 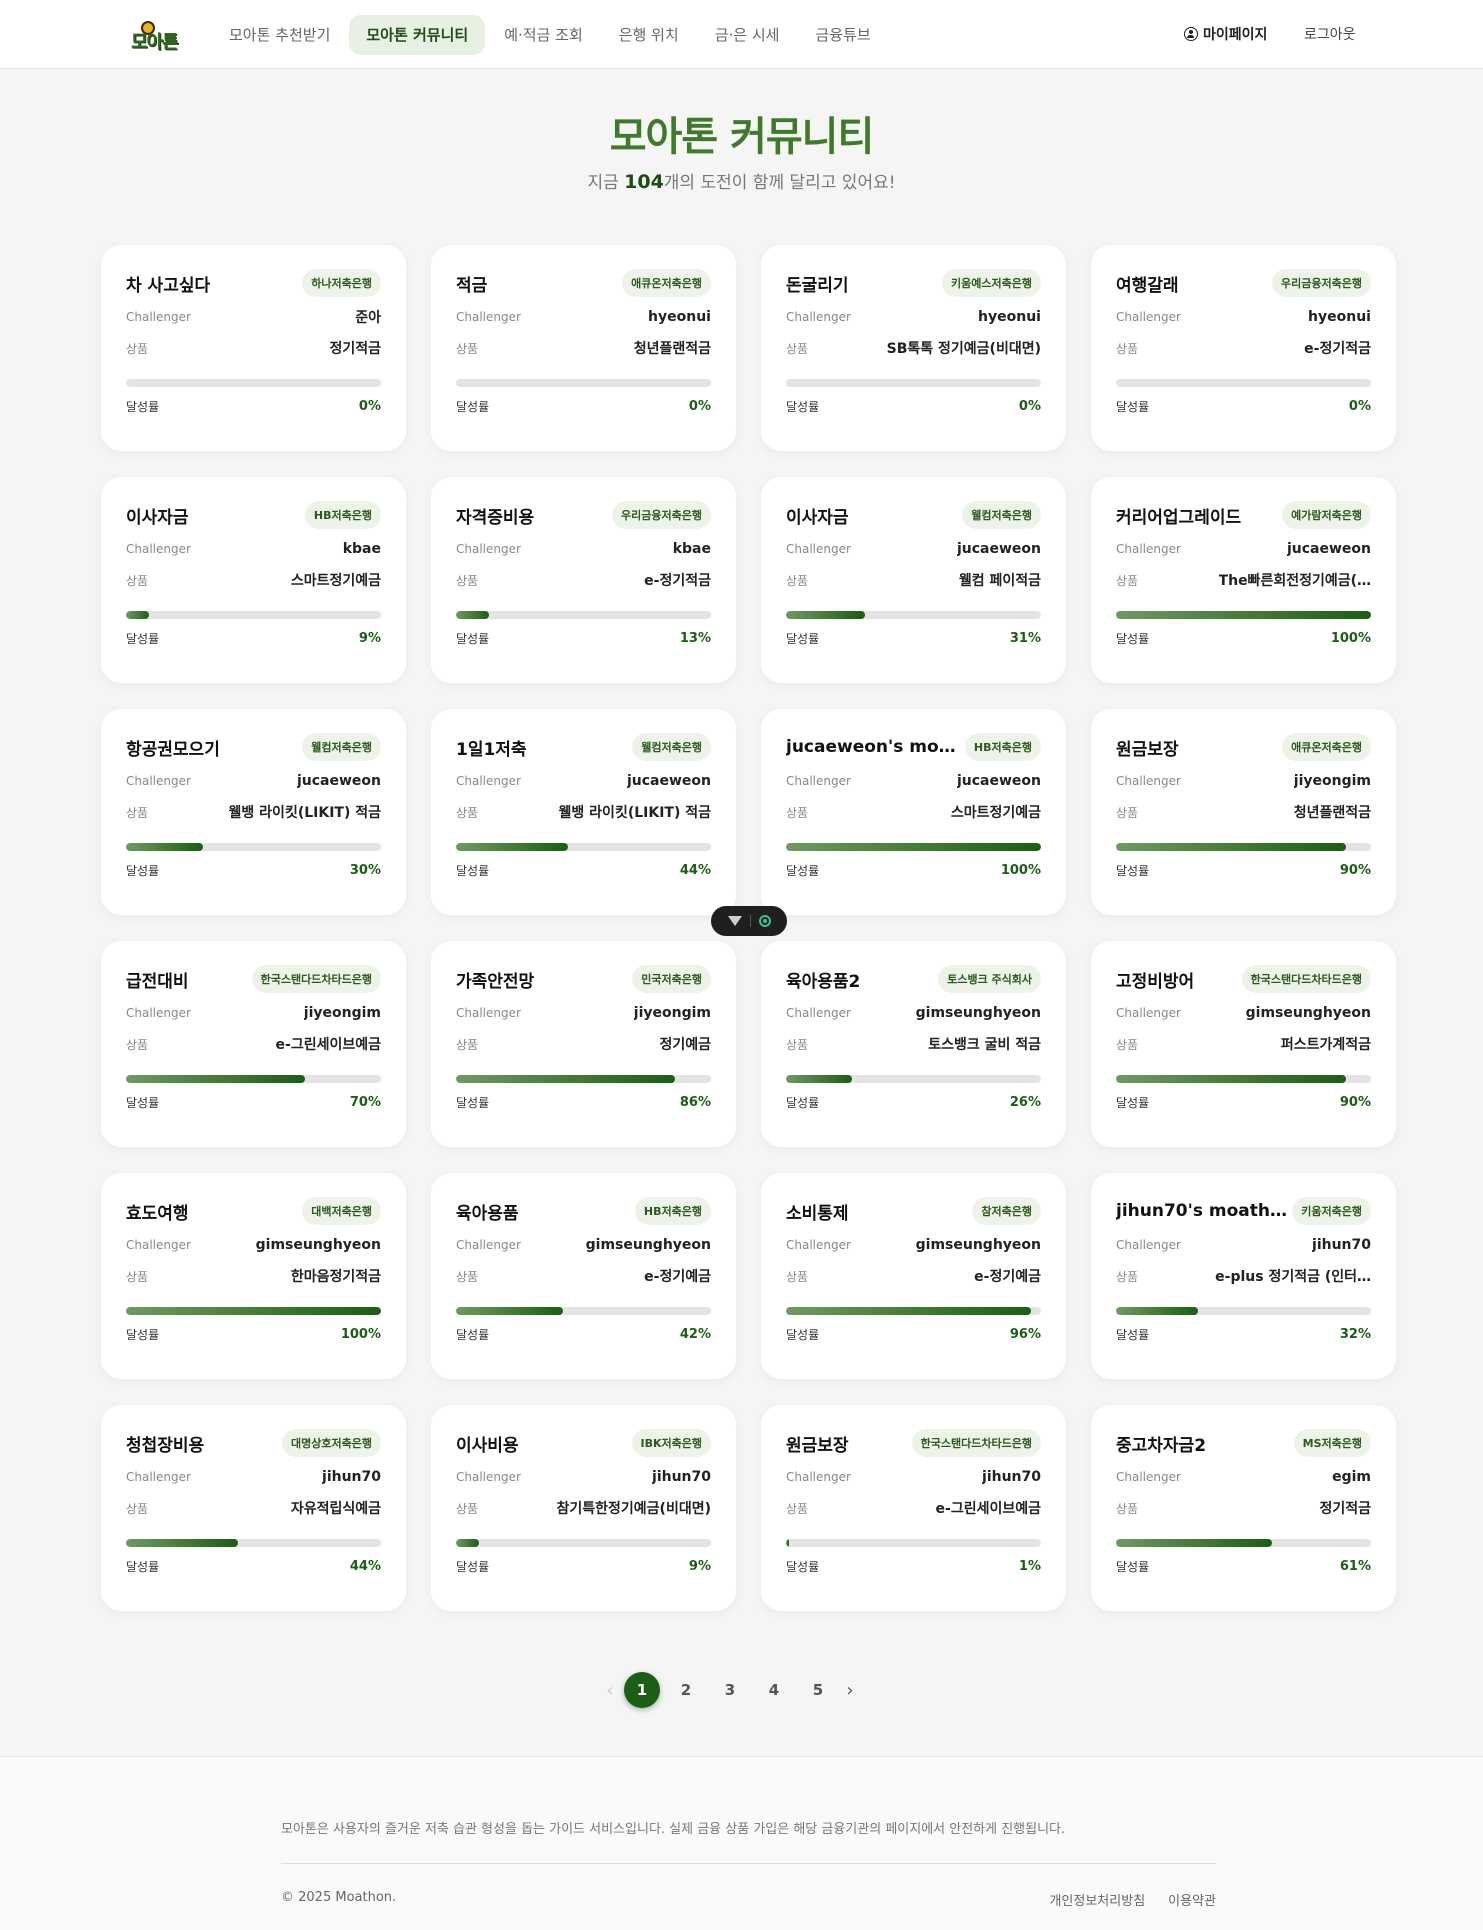 What do you see at coordinates (1350, 638) in the screenshot?
I see `progress-value: 100%` at bounding box center [1350, 638].